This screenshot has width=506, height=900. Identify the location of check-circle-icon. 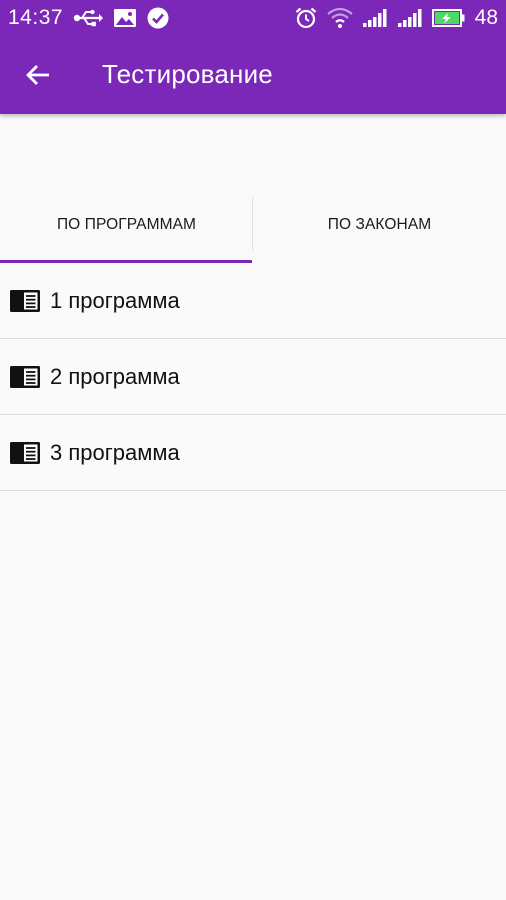
(158, 18).